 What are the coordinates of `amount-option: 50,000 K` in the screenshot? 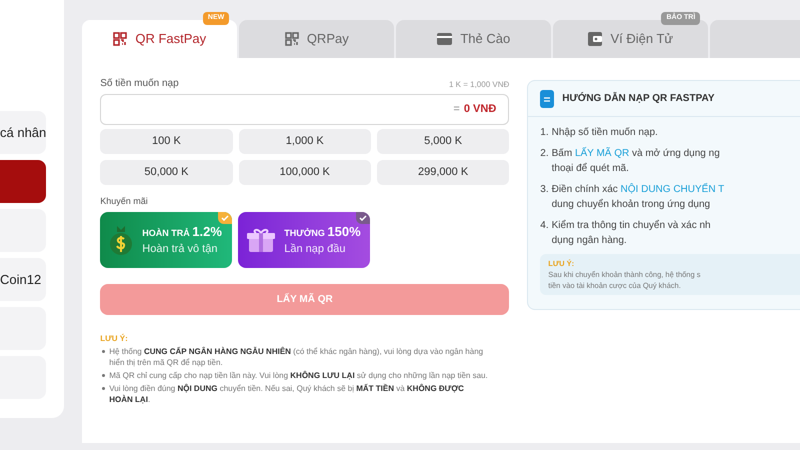 It's located at (166, 172).